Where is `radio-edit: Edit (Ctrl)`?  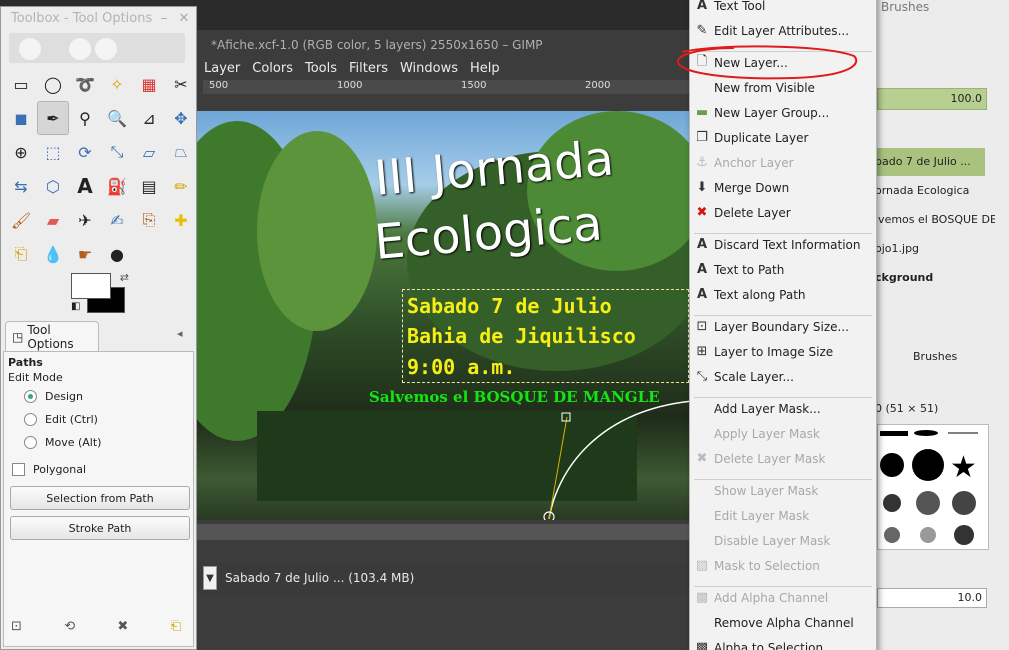
radio-edit: Edit (Ctrl) is located at coordinates (61, 419).